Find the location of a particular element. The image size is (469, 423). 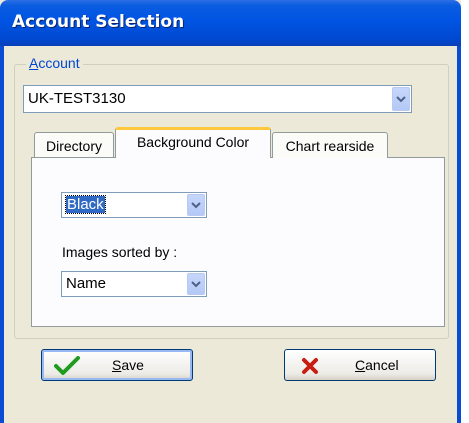

tab-chart-rearside: Chart rearside is located at coordinates (330, 145).